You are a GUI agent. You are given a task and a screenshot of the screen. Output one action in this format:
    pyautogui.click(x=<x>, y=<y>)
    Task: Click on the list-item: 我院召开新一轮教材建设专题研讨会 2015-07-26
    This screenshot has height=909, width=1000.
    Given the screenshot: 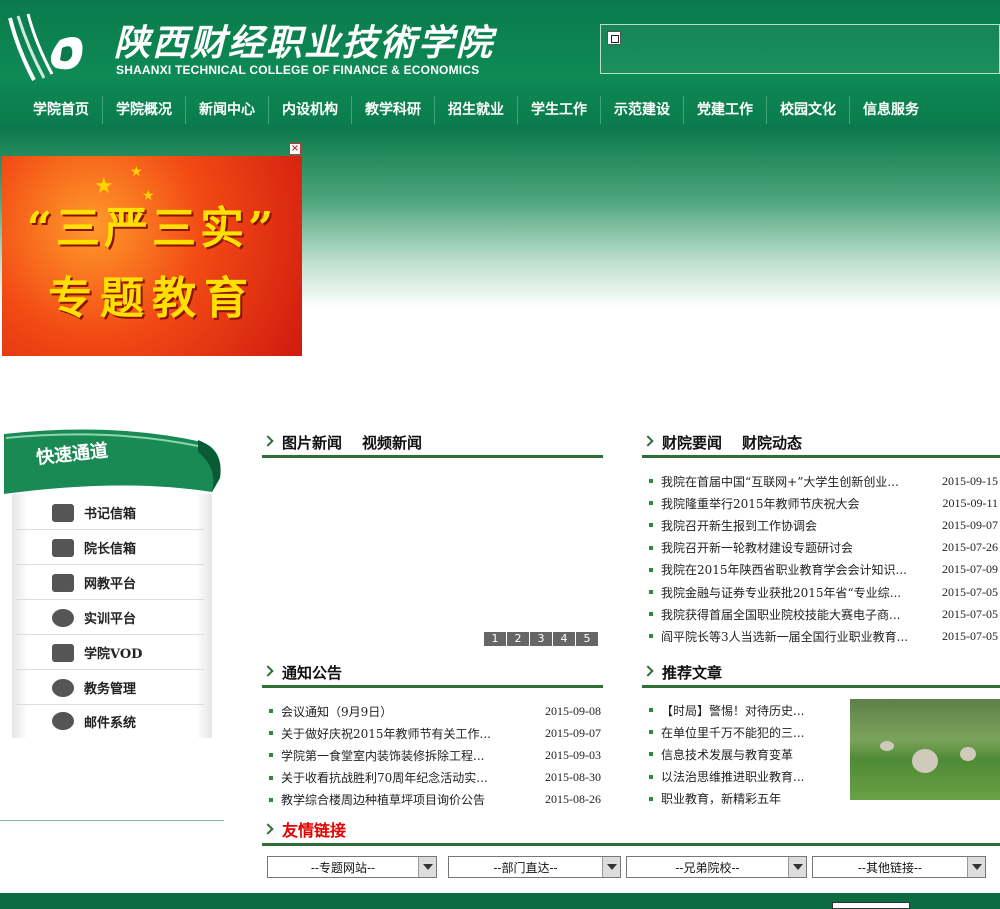 What is the action you would take?
    pyautogui.click(x=820, y=548)
    